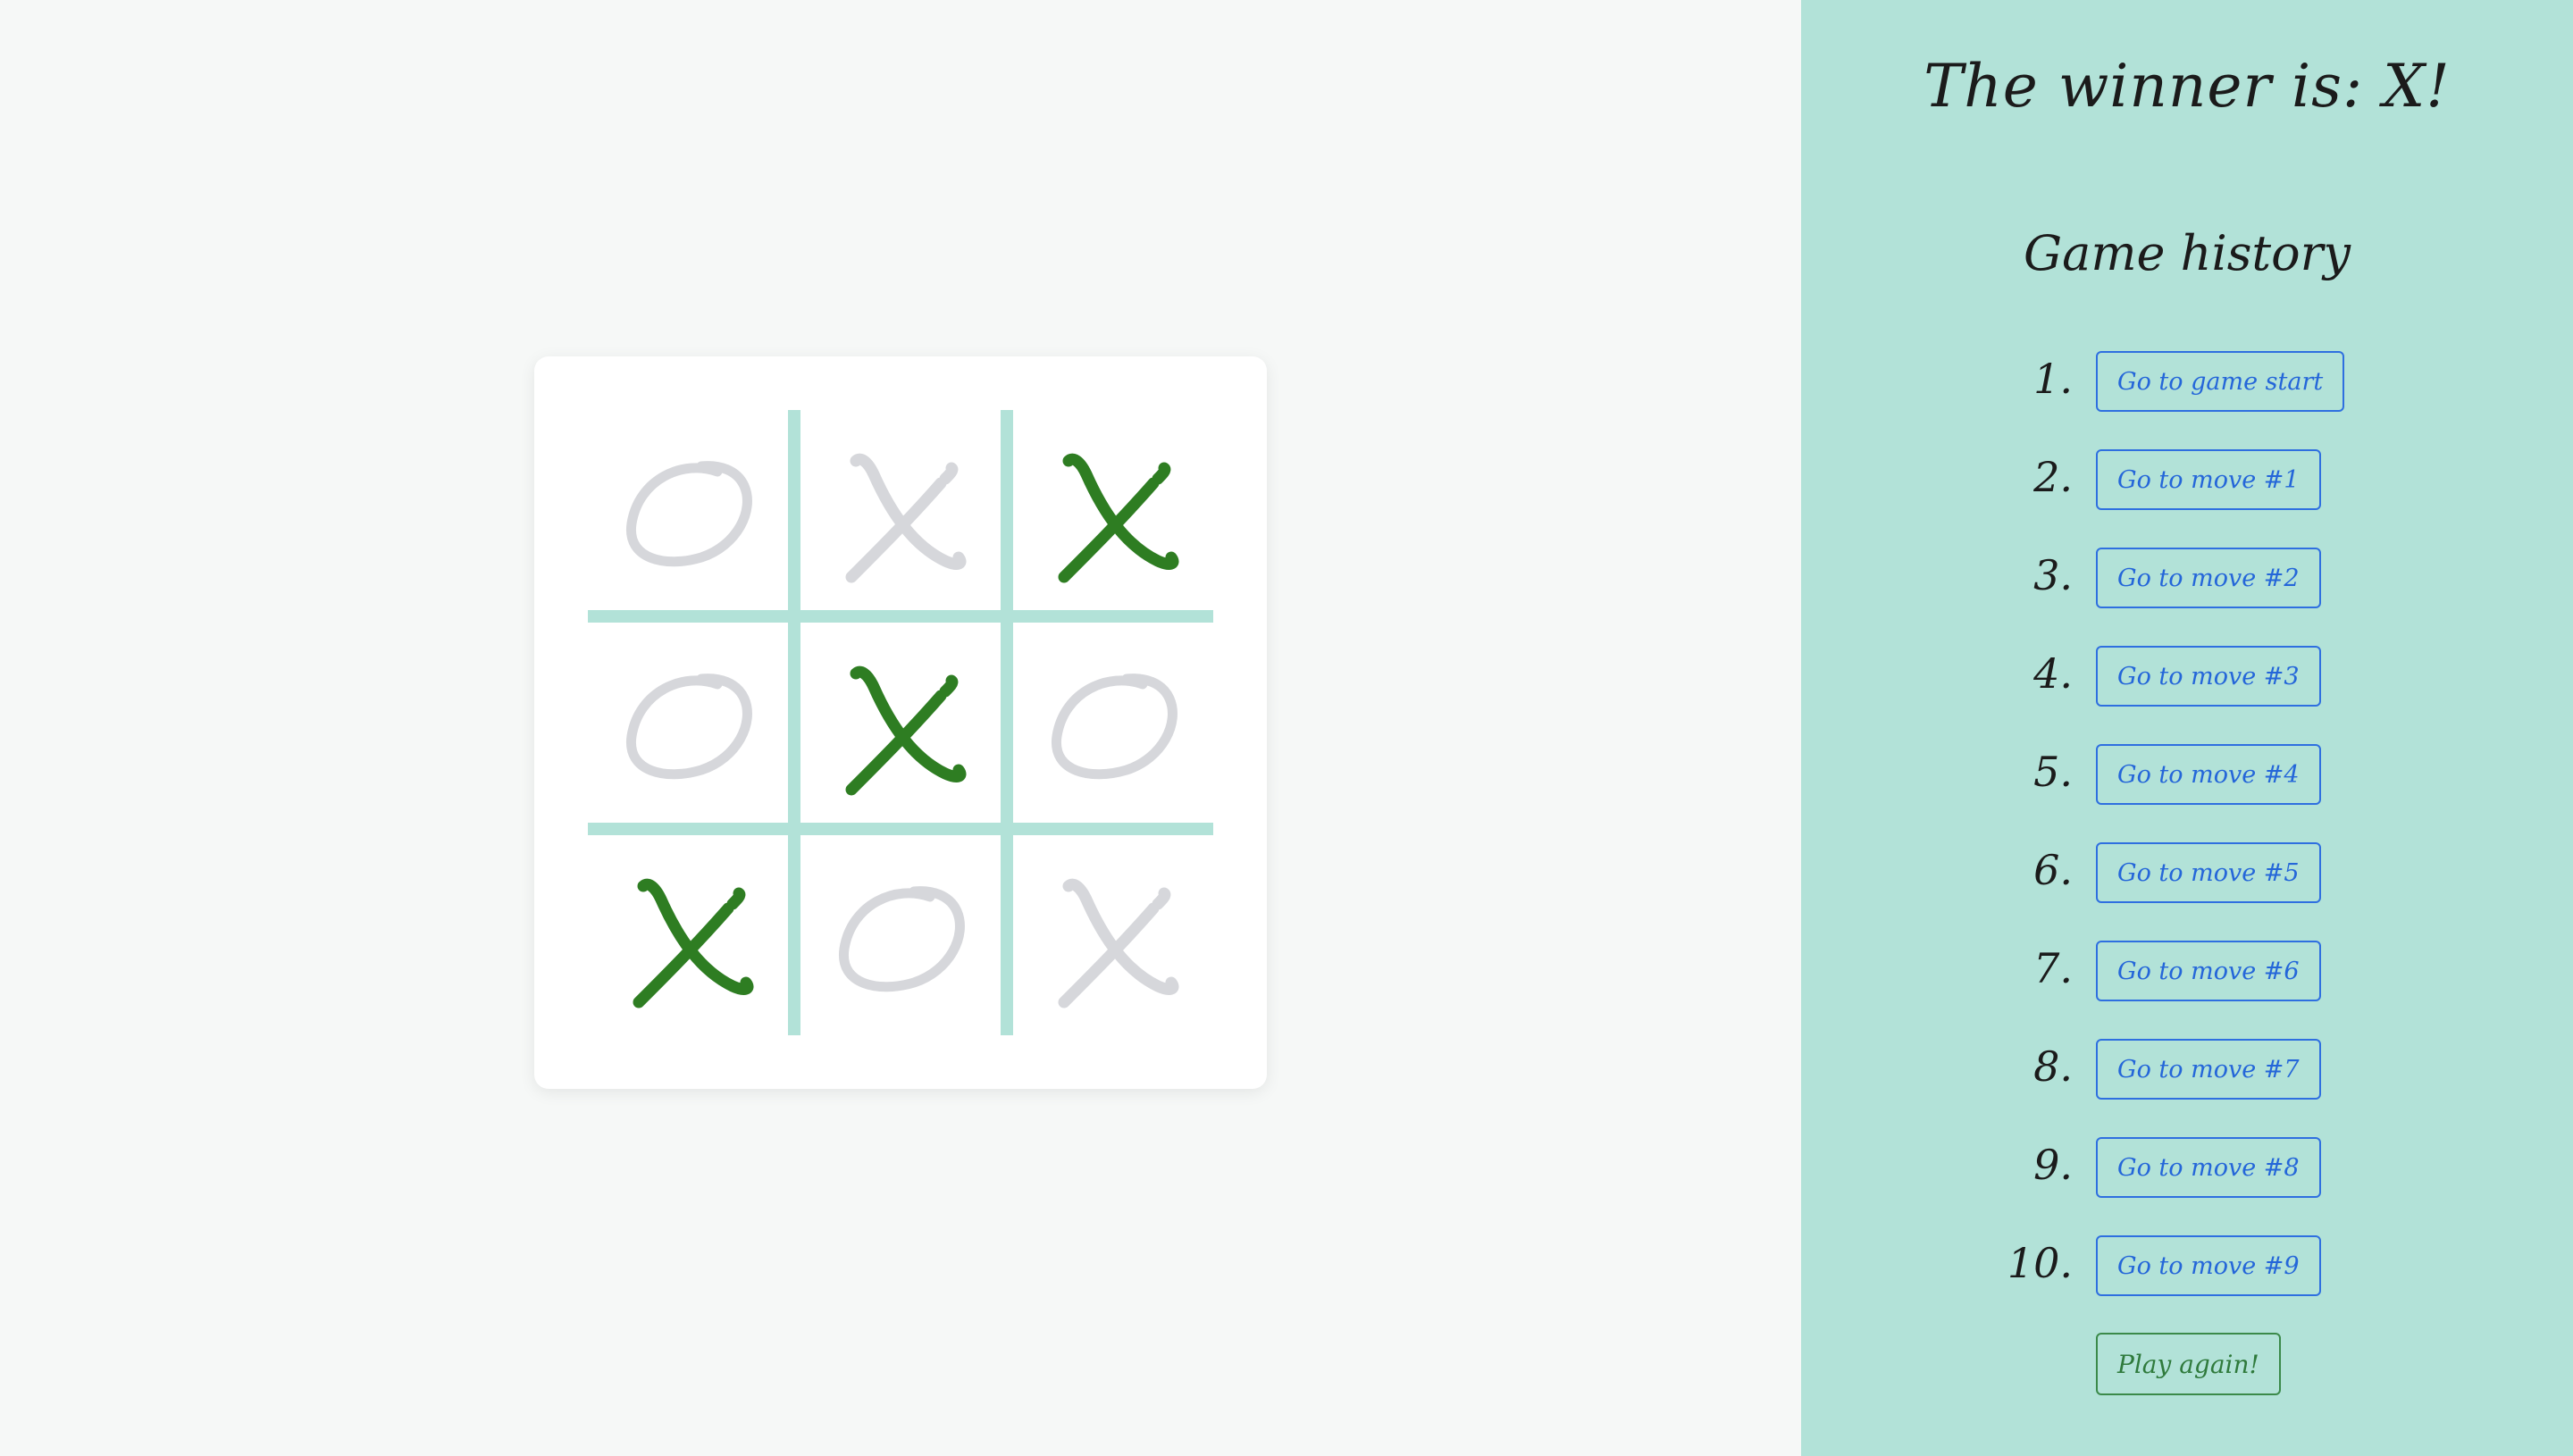 The width and height of the screenshot is (2573, 1456). I want to click on history-jump-button: Go to game start, so click(2220, 381).